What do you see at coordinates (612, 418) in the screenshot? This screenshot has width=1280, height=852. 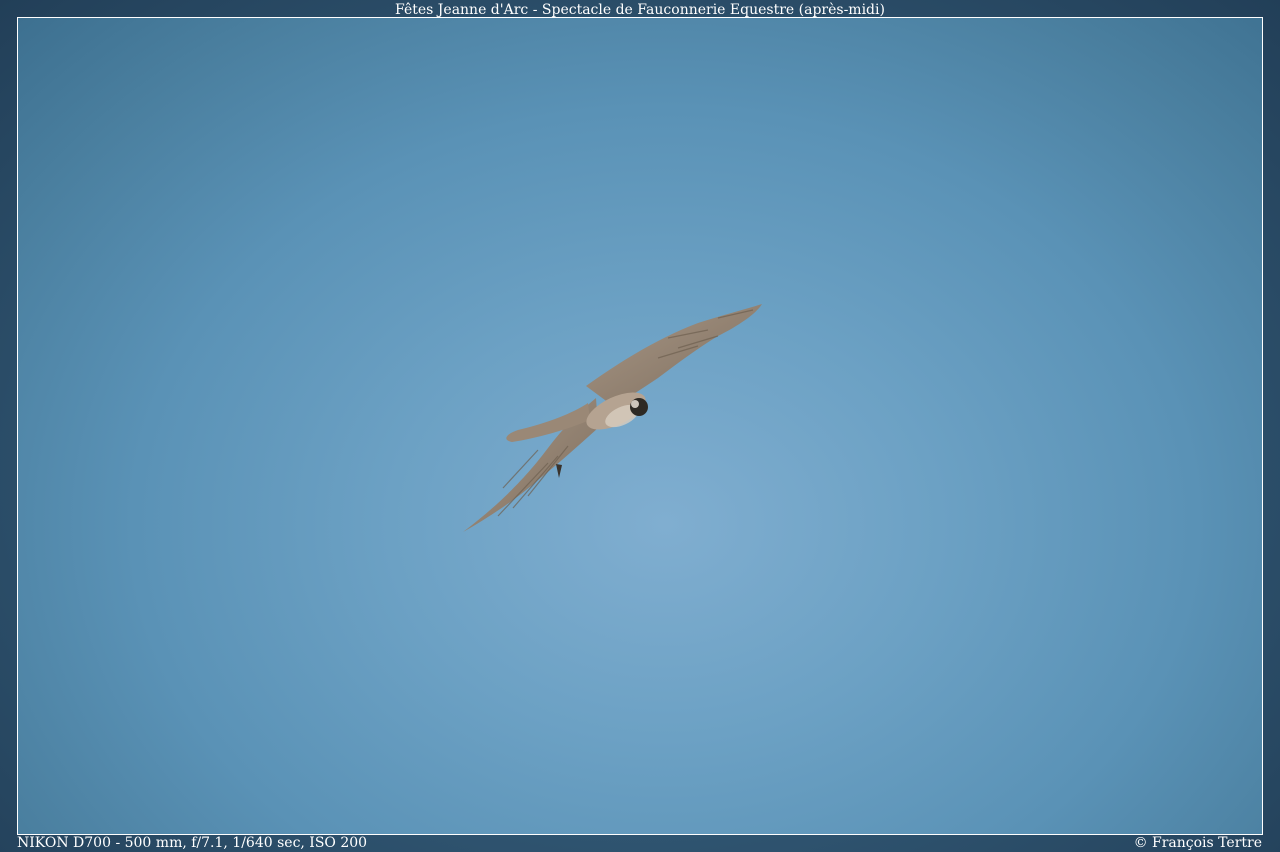 I see `falcon-image` at bounding box center [612, 418].